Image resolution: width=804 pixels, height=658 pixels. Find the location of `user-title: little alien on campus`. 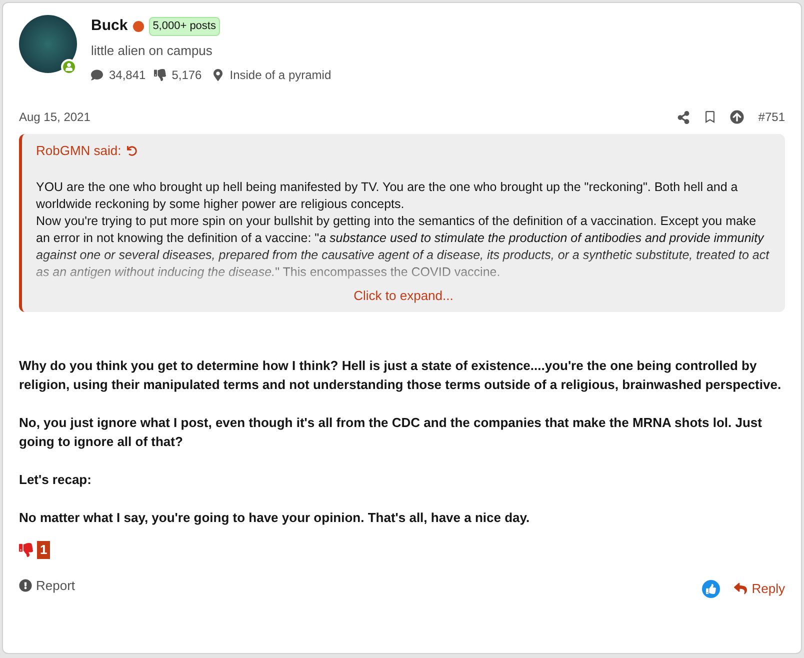

user-title: little alien on campus is located at coordinates (152, 51).